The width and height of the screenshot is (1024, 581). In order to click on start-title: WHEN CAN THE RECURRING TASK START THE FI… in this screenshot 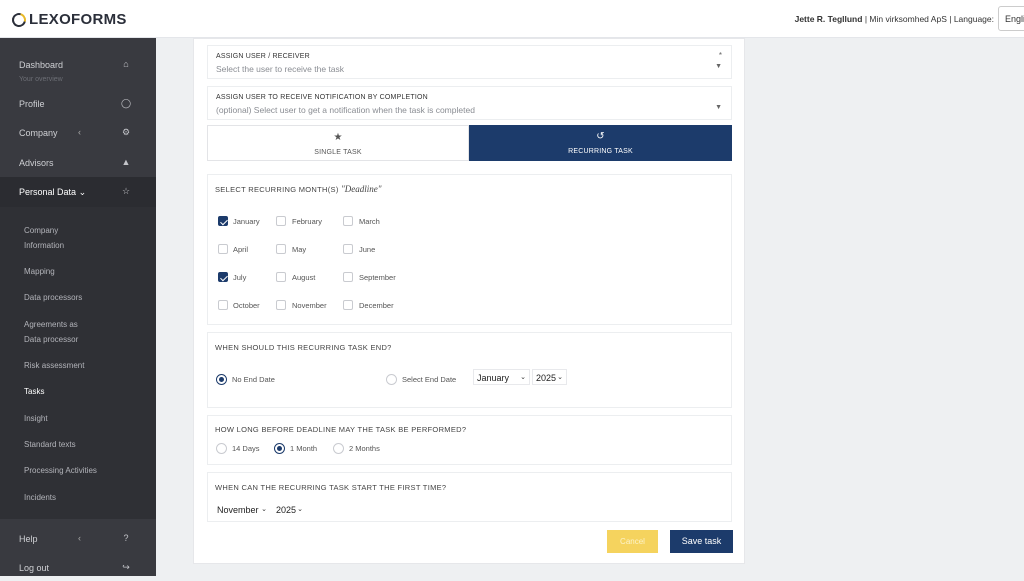, I will do `click(331, 487)`.